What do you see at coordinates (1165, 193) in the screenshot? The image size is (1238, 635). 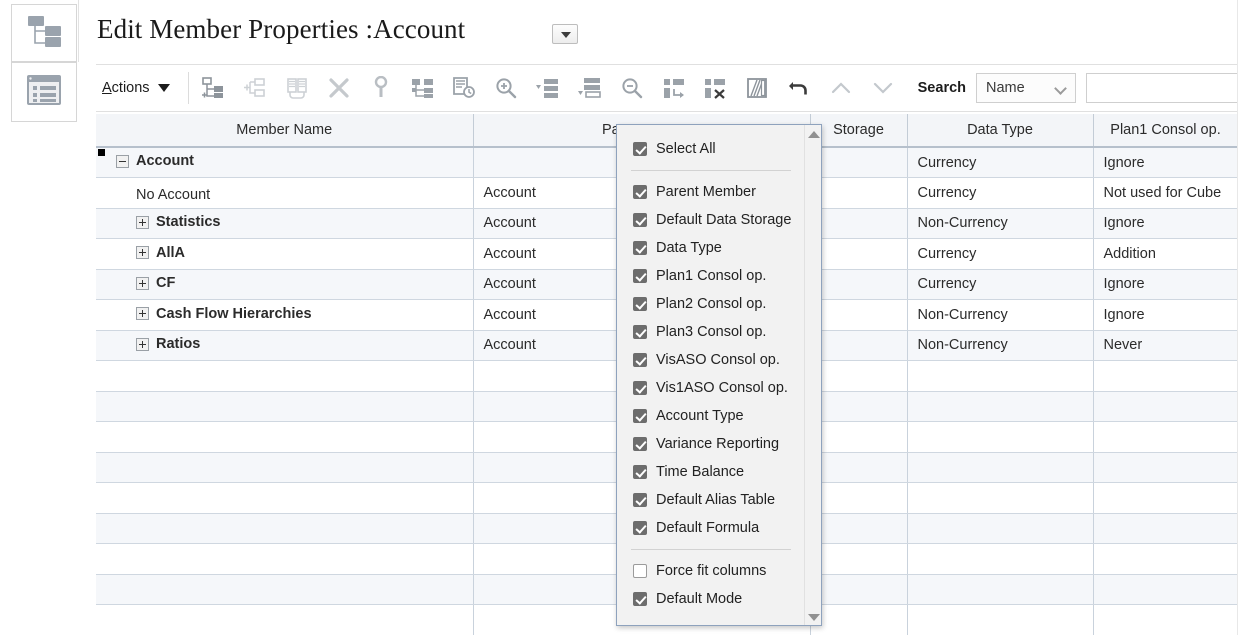 I see `cell-plan1_consol: Not used for Cube` at bounding box center [1165, 193].